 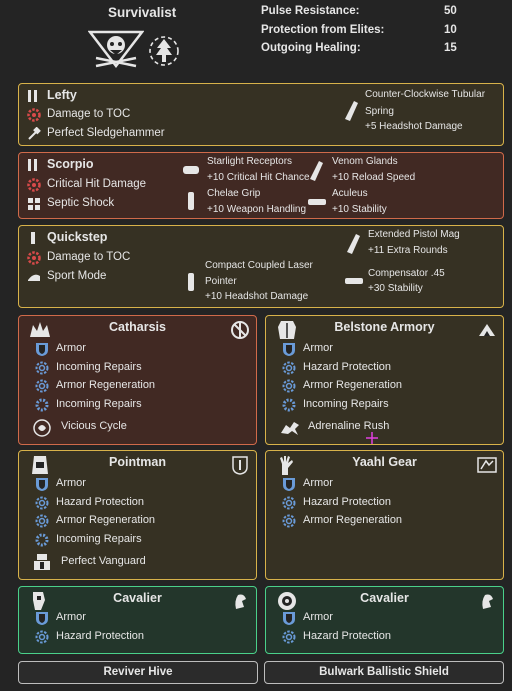 I want to click on mod-stat: +10 Reload Speed, so click(x=374, y=177).